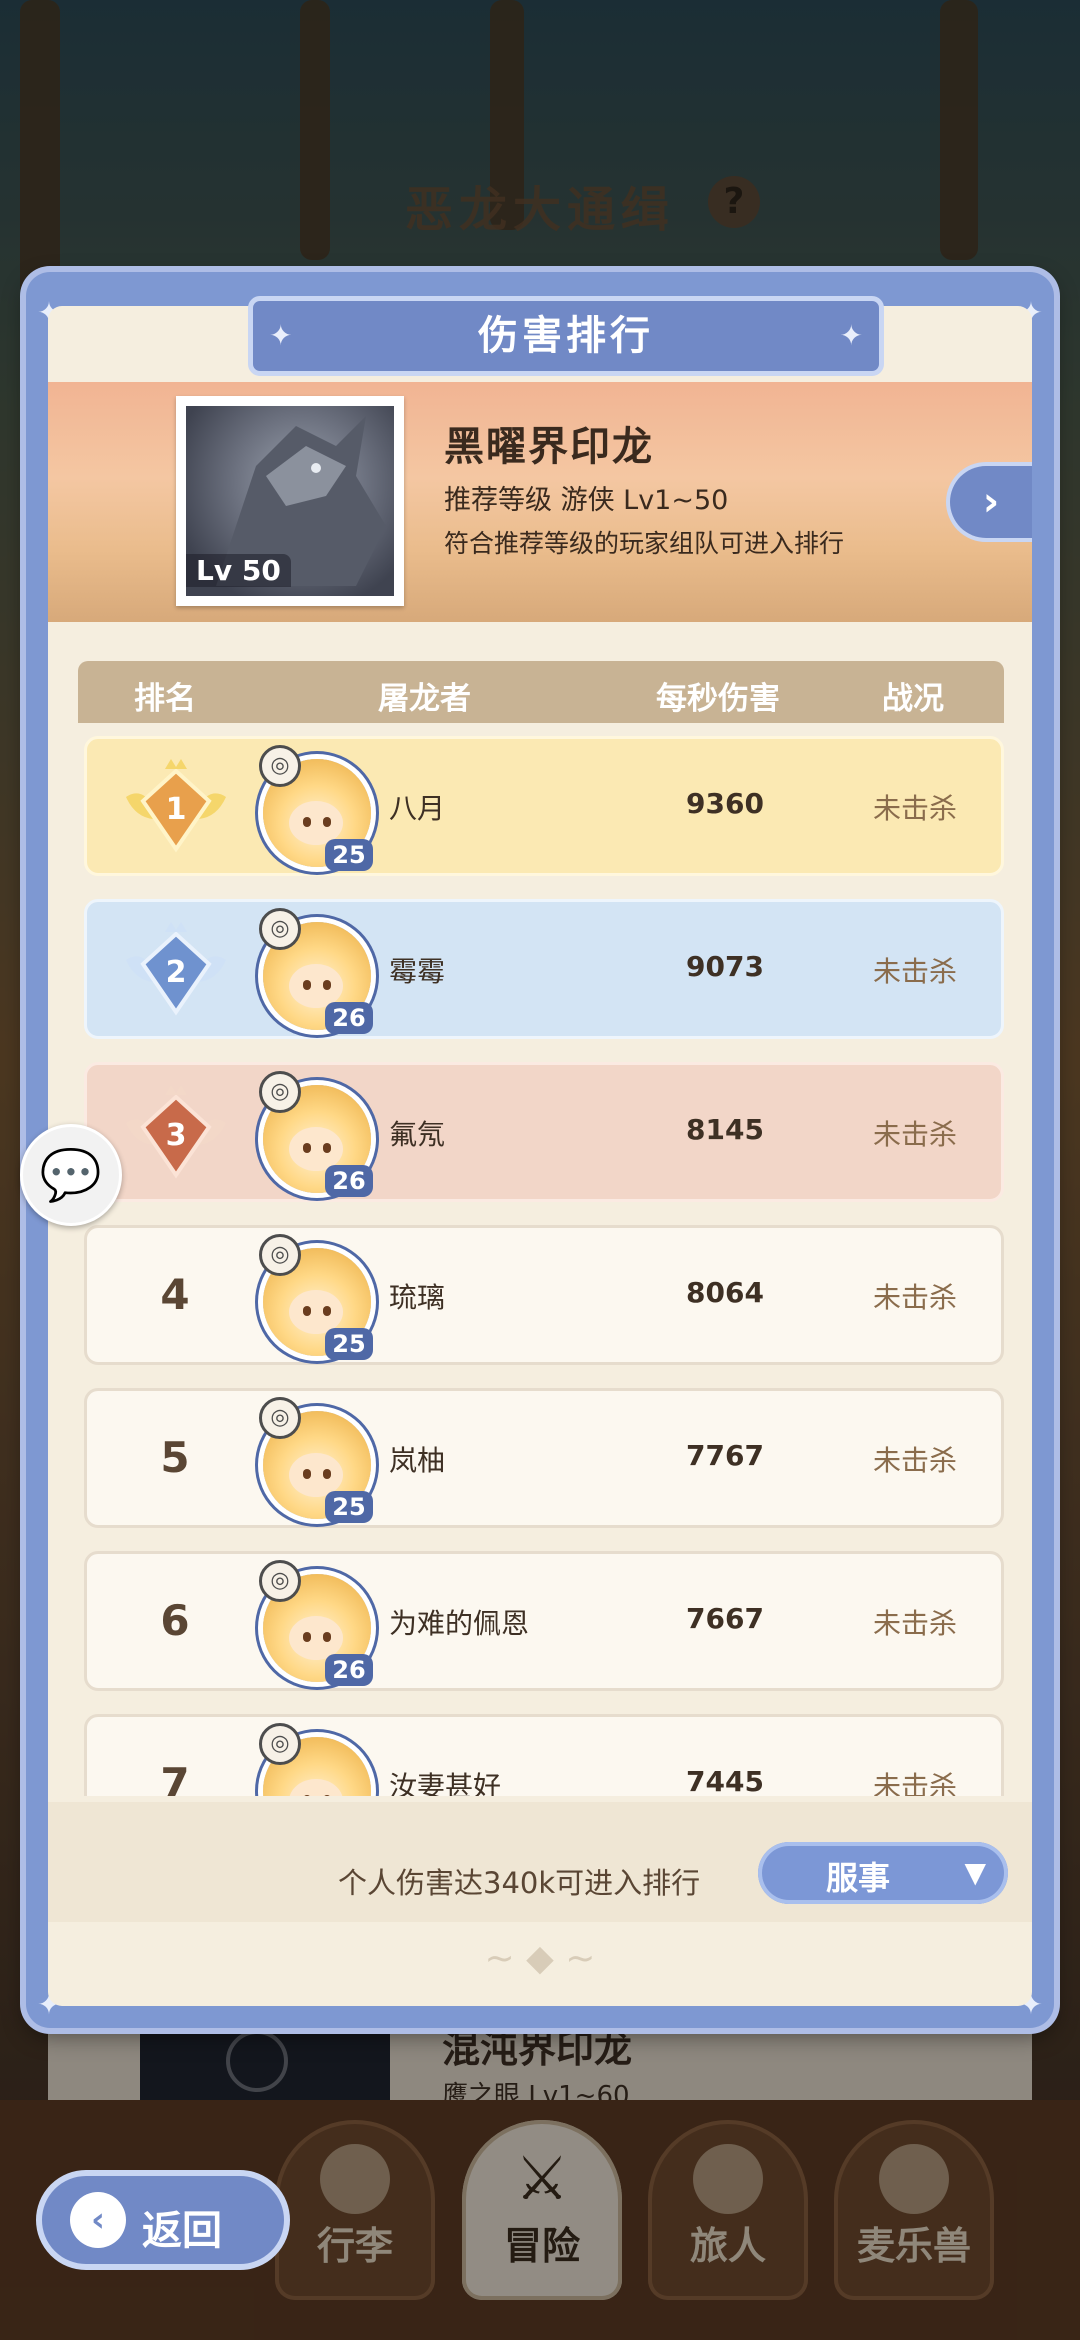 Image resolution: width=1080 pixels, height=2340 pixels. What do you see at coordinates (544, 806) in the screenshot?
I see `ranking-row: 1 ◎ 25 八月 9360 未击杀` at bounding box center [544, 806].